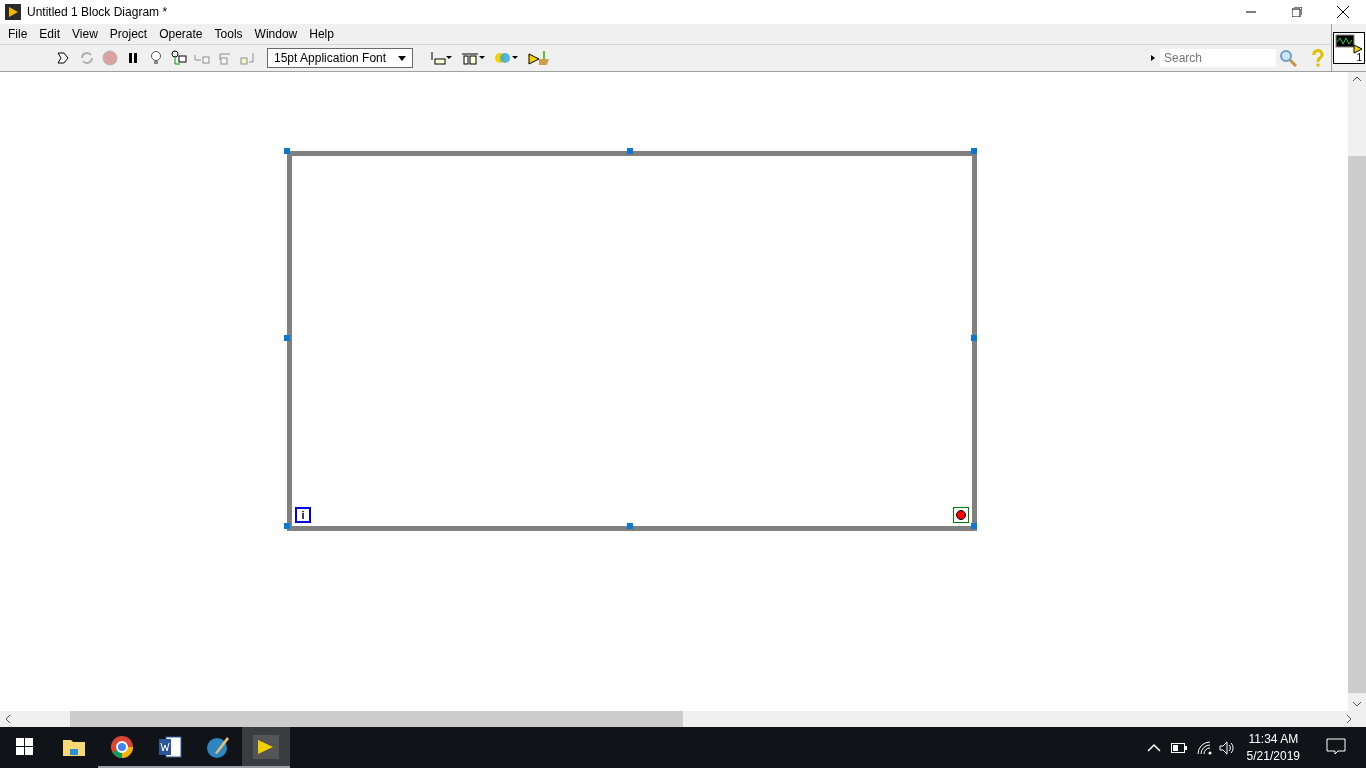  What do you see at coordinates (170, 746) in the screenshot?
I see `document-icon` at bounding box center [170, 746].